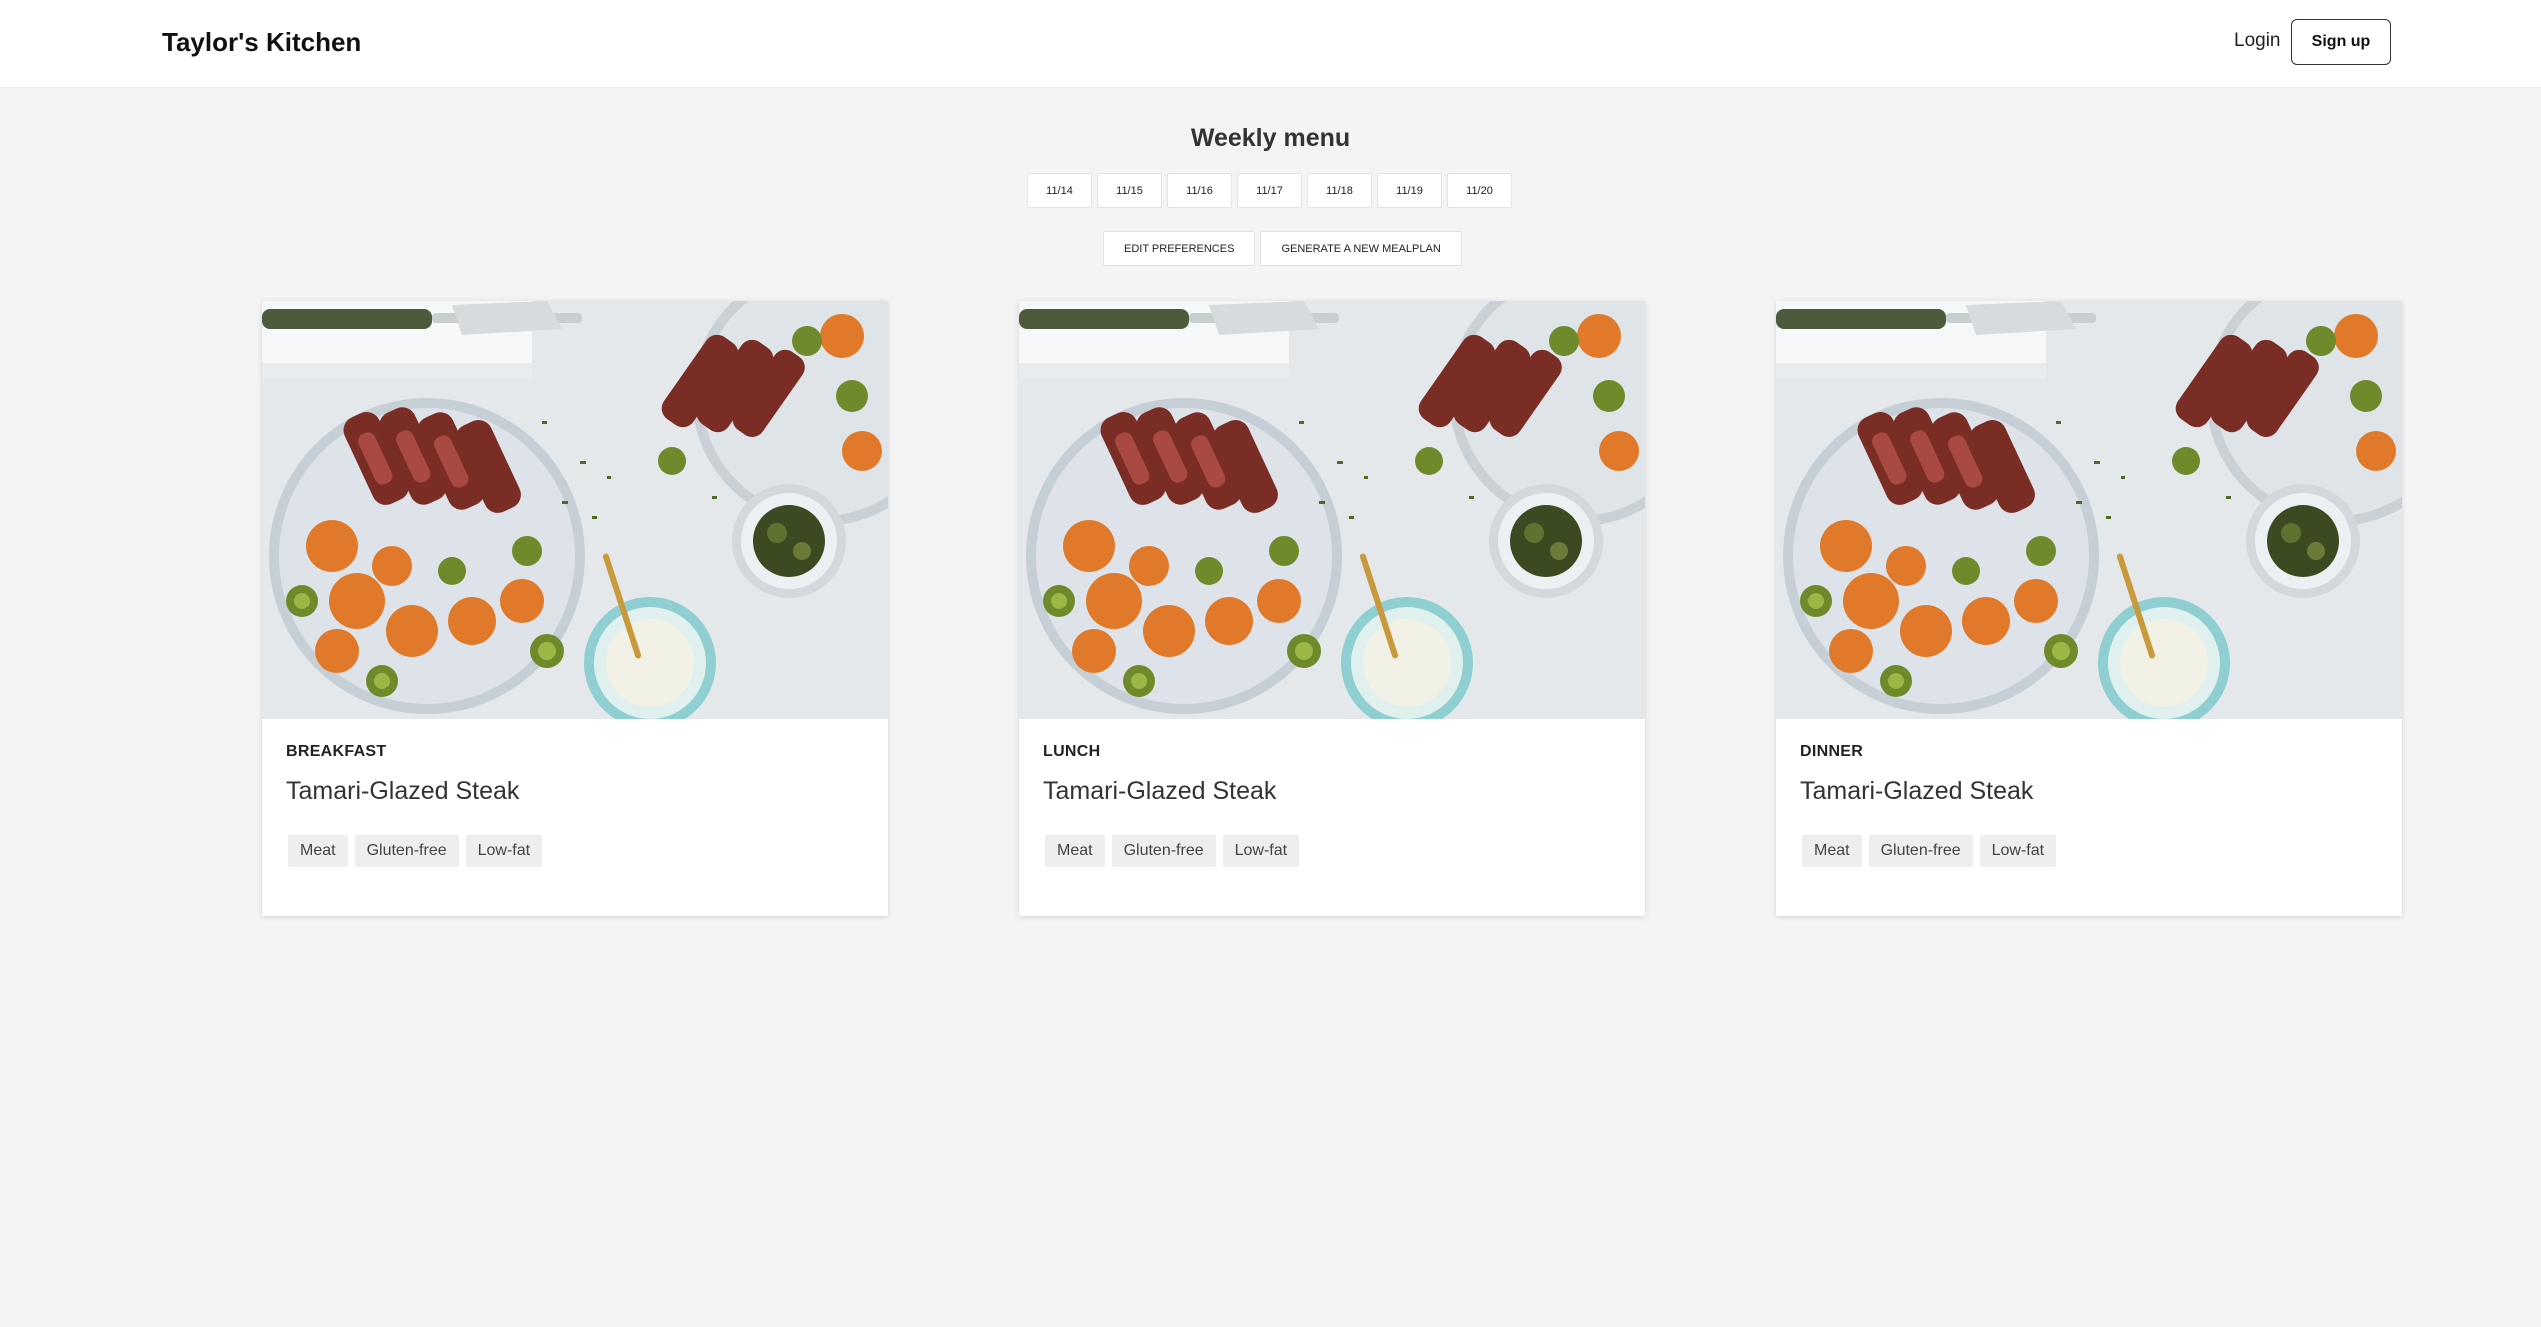 The image size is (2541, 1327). What do you see at coordinates (1129, 190) in the screenshot?
I see `date-button: 11/15` at bounding box center [1129, 190].